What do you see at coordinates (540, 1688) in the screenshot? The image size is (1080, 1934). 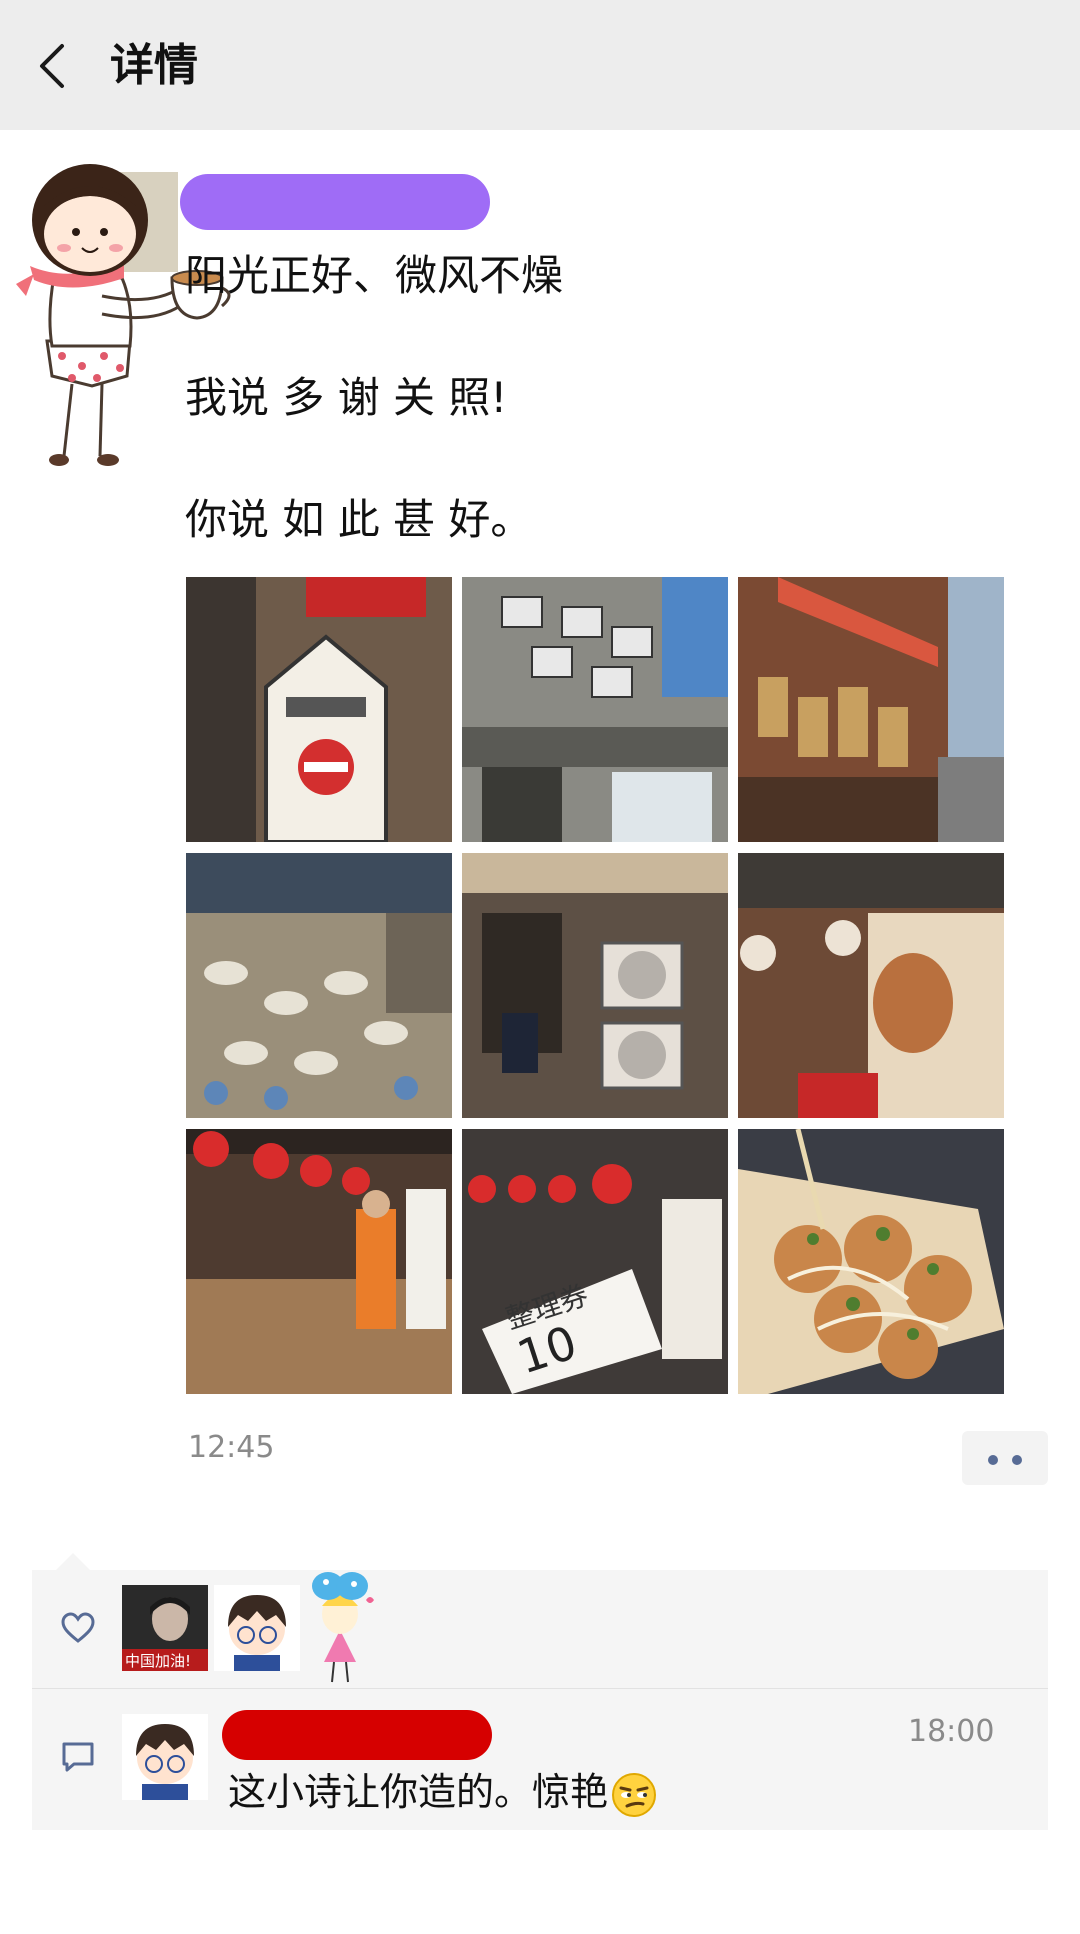 I see `divider` at bounding box center [540, 1688].